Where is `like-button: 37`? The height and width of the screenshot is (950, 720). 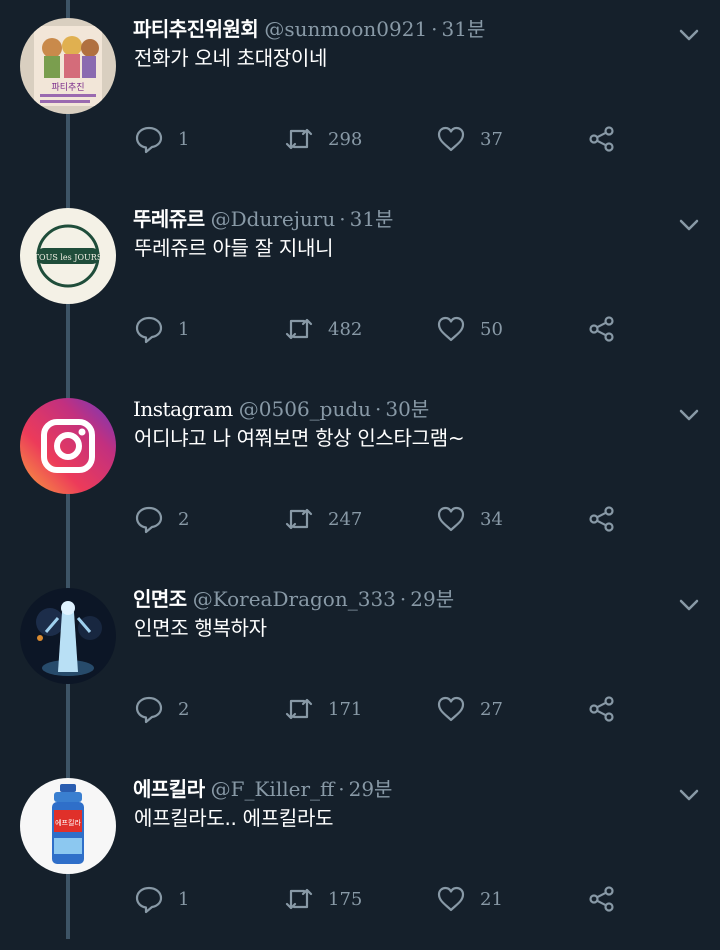
like-button: 37 is located at coordinates (469, 139).